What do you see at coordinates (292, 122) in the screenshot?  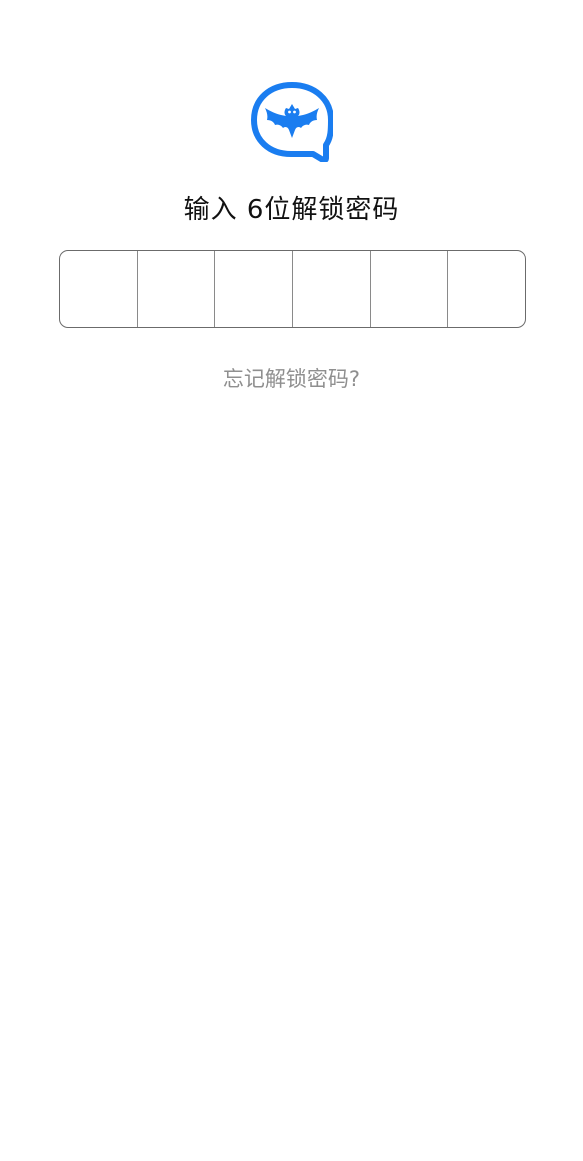 I see `app-logo-icon` at bounding box center [292, 122].